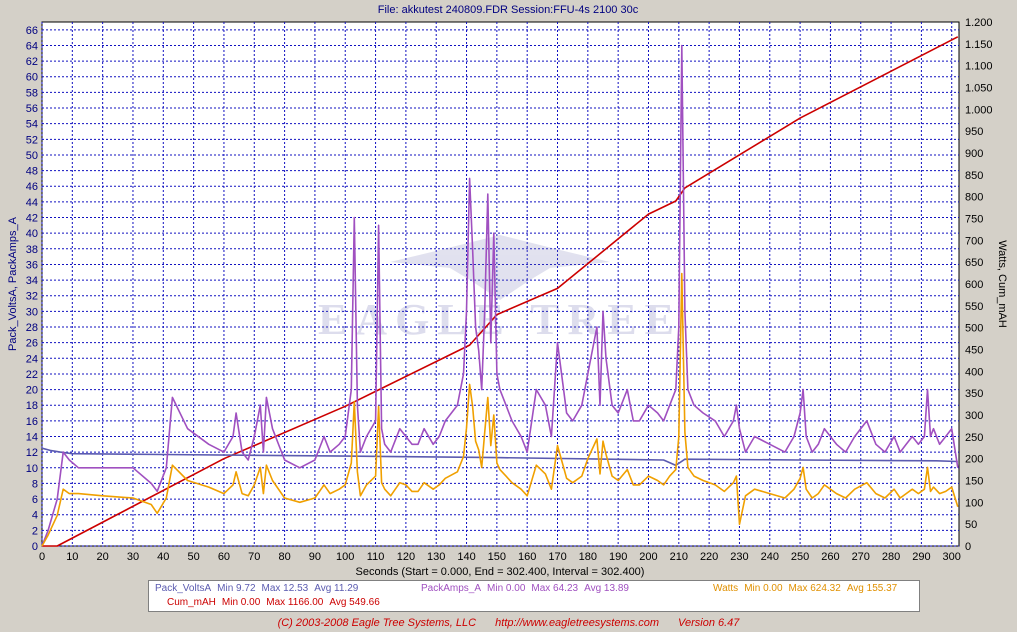 The image size is (1017, 632). Describe the element at coordinates (32, 469) in the screenshot. I see `y-left-tick-label: 10` at that location.